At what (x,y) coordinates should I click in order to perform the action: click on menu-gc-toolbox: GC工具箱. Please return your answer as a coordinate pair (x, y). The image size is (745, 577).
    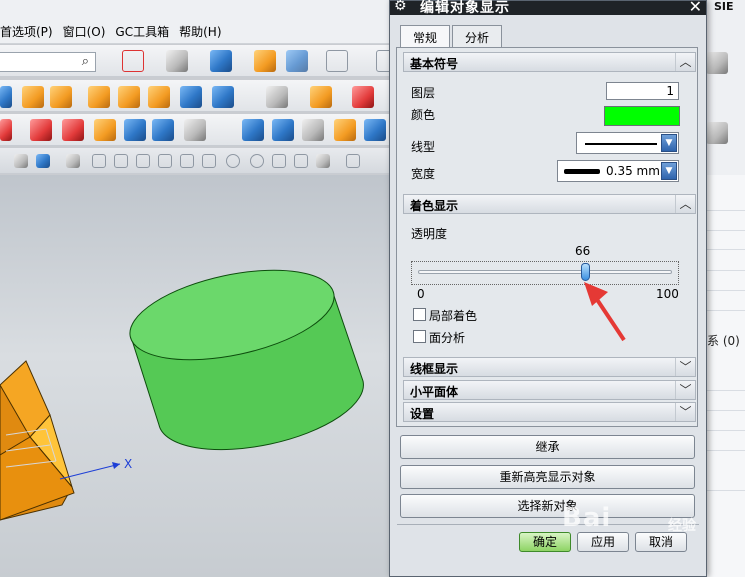
    Looking at the image, I should click on (145, 31).